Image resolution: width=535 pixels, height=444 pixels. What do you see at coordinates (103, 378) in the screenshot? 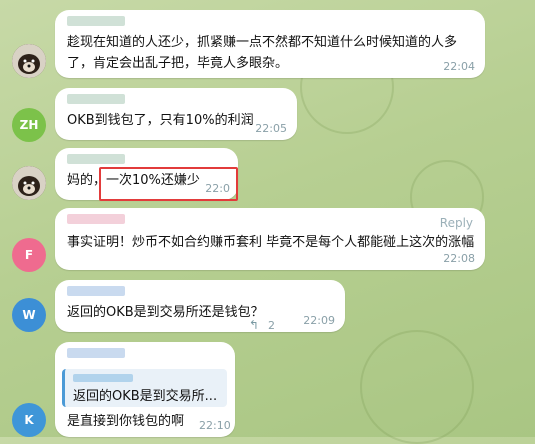
I see `quoted-sender-redacted` at bounding box center [103, 378].